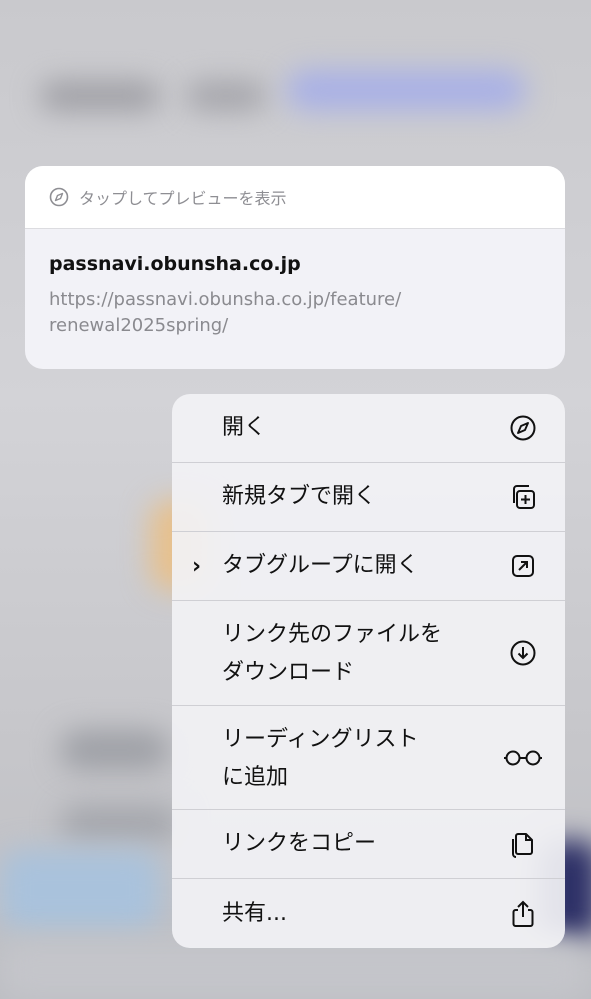 The width and height of the screenshot is (591, 999). I want to click on menu-item-open-new-tab: 新規タブで開く, so click(368, 497).